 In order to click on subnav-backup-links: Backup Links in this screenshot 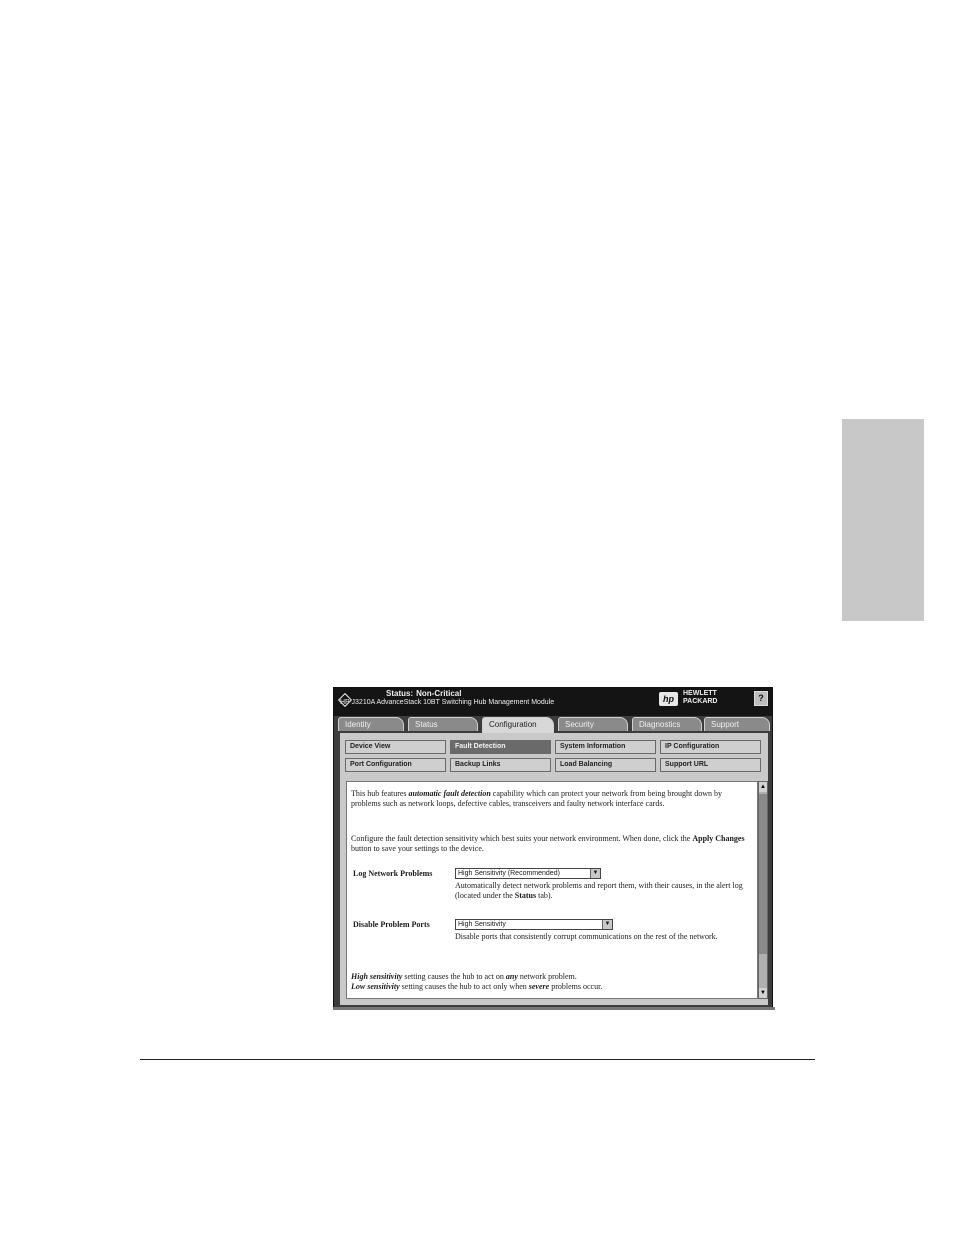, I will do `click(500, 765)`.